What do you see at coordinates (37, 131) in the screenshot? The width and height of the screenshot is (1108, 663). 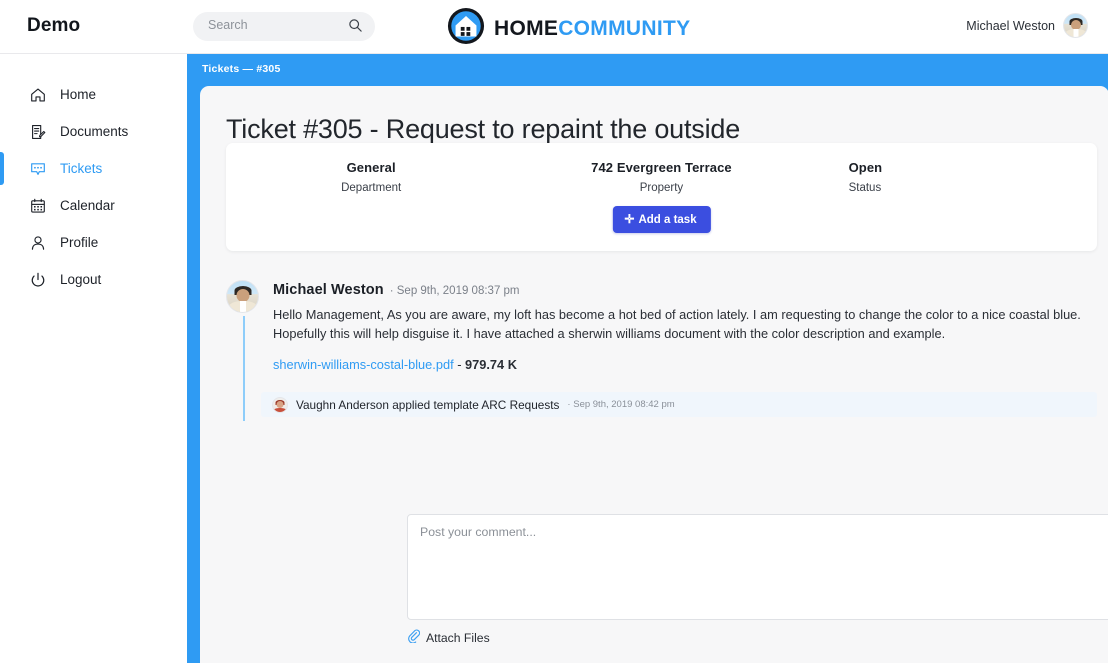 I see `document-icon` at bounding box center [37, 131].